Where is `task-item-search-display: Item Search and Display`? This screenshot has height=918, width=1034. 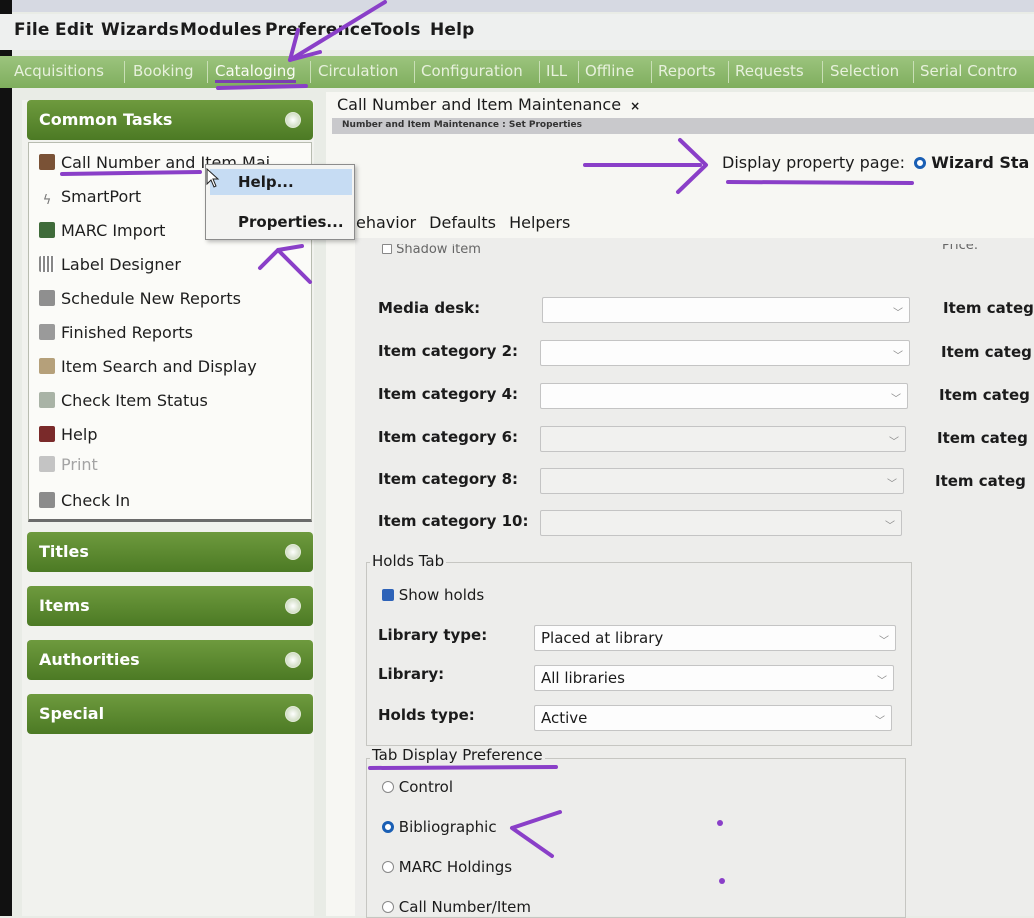
task-item-search-display: Item Search and Display is located at coordinates (148, 366).